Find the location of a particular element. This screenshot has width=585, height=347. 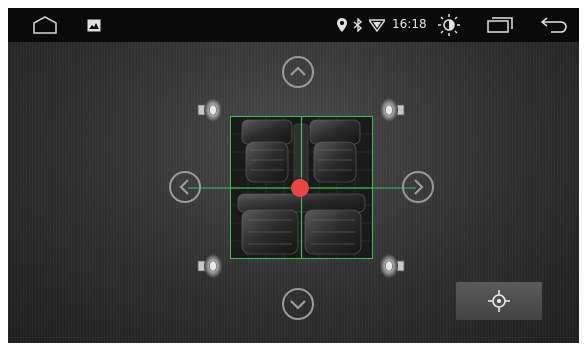

center-reset-button is located at coordinates (499, 301).